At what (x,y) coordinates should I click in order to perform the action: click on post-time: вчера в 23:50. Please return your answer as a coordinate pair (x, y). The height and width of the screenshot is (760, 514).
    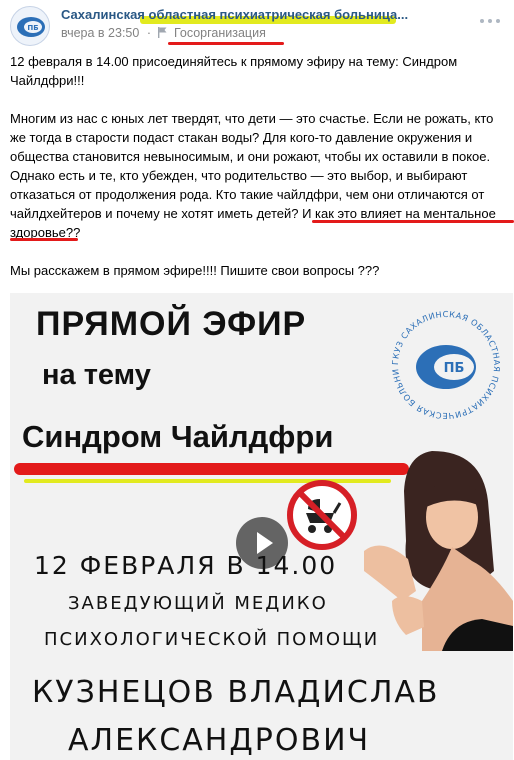
    Looking at the image, I should click on (100, 33).